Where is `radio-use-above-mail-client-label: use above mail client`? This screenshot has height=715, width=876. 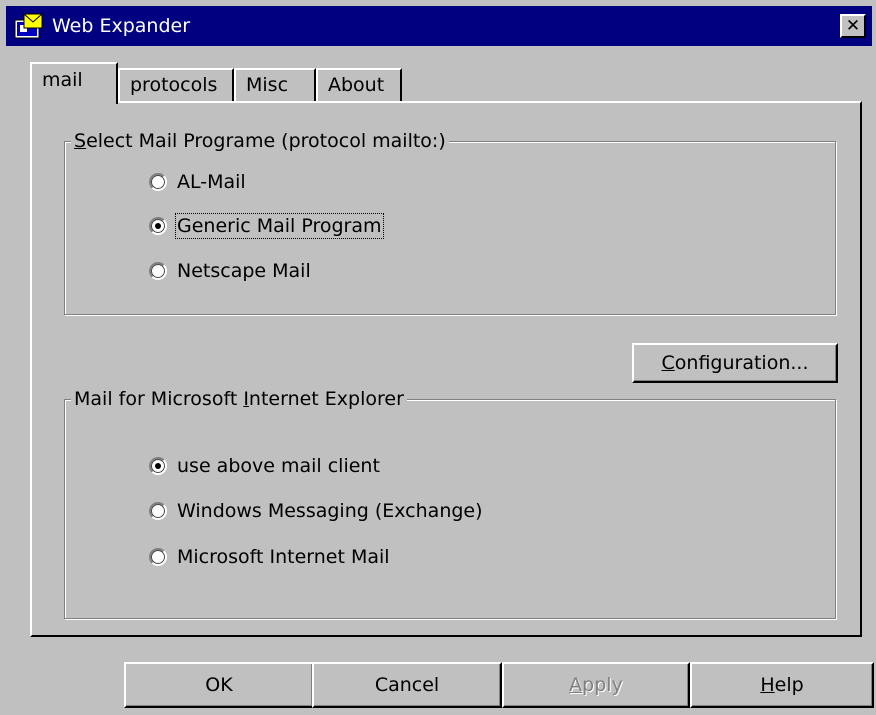
radio-use-above-mail-client-label: use above mail client is located at coordinates (278, 466).